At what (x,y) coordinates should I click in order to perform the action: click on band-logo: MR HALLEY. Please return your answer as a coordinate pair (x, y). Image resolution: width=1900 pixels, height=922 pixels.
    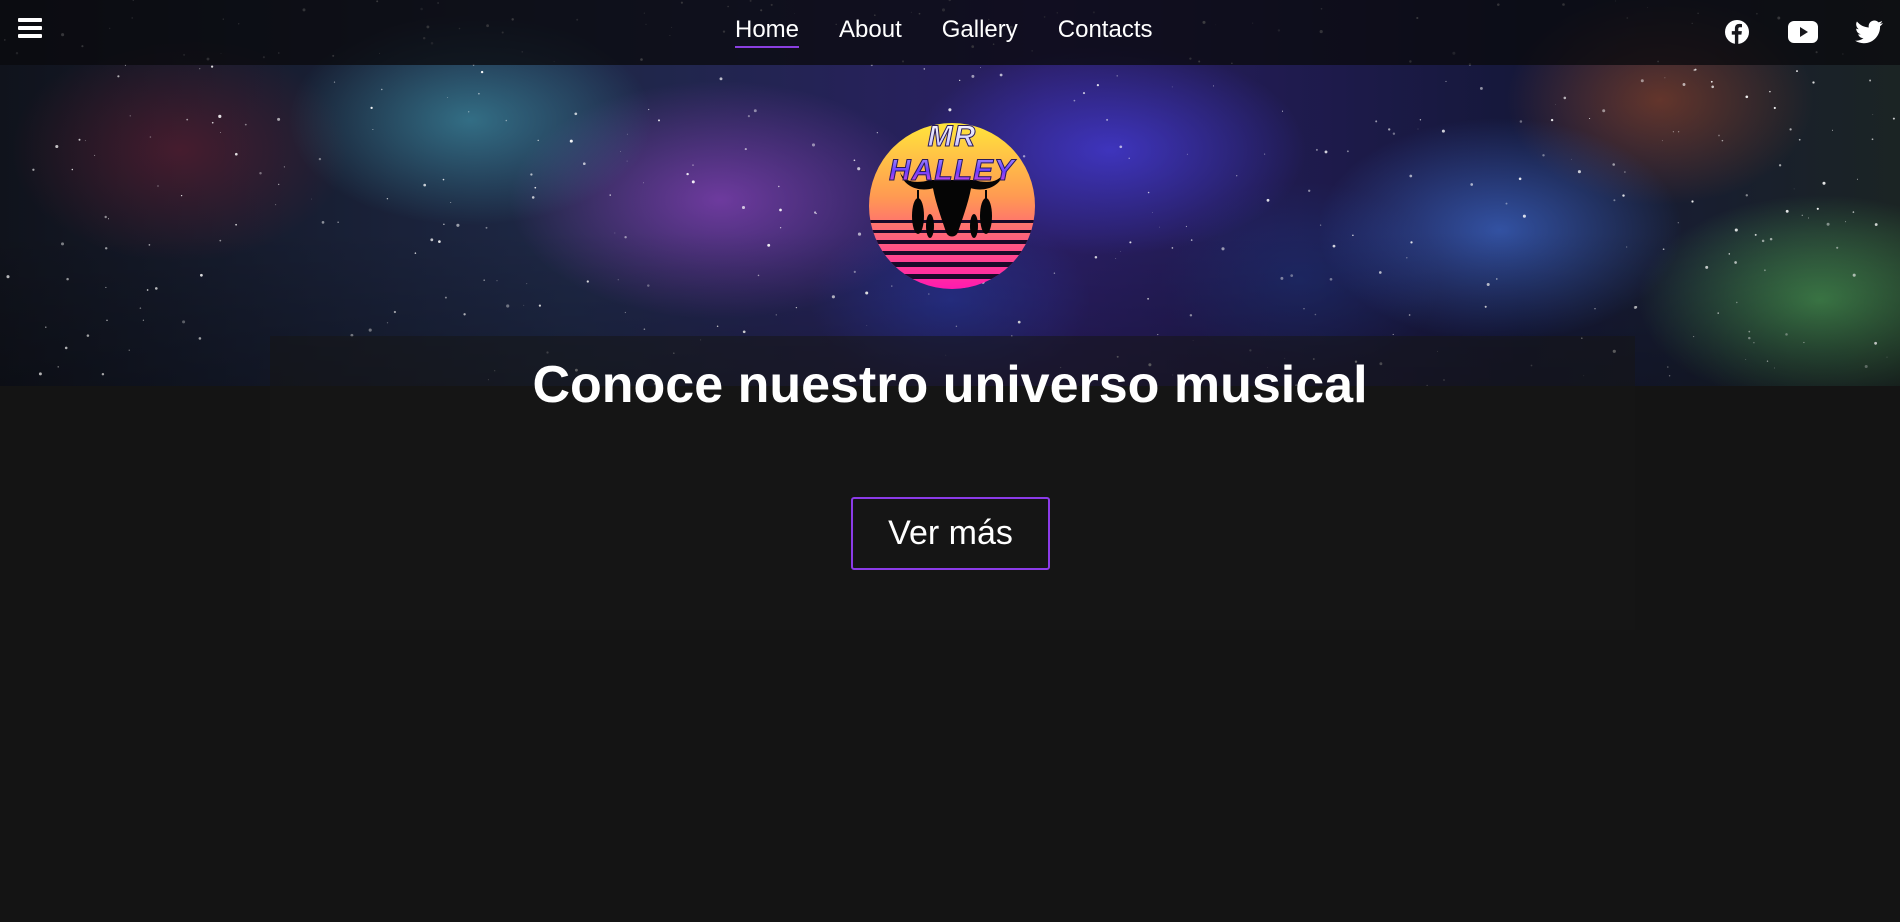
    Looking at the image, I should click on (952, 200).